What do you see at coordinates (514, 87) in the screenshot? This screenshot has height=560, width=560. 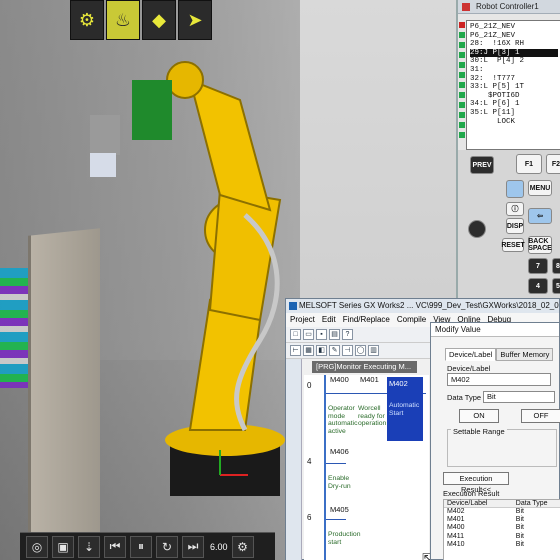 I see `program-line: 33:L P[5] 1T` at bounding box center [514, 87].